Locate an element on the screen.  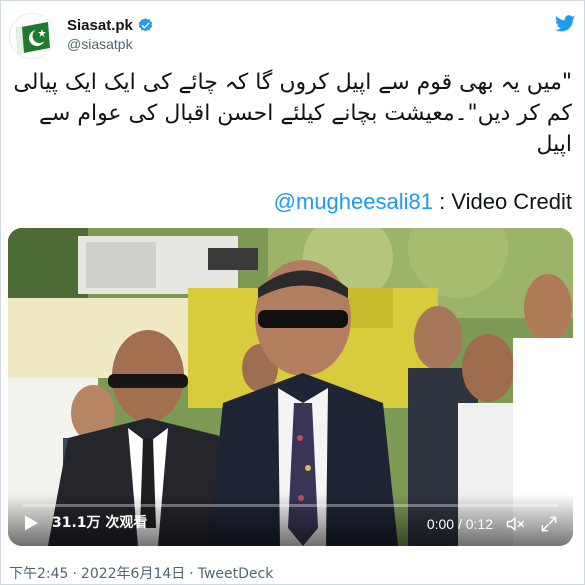
name-row: Siasat.pk is located at coordinates (110, 25).